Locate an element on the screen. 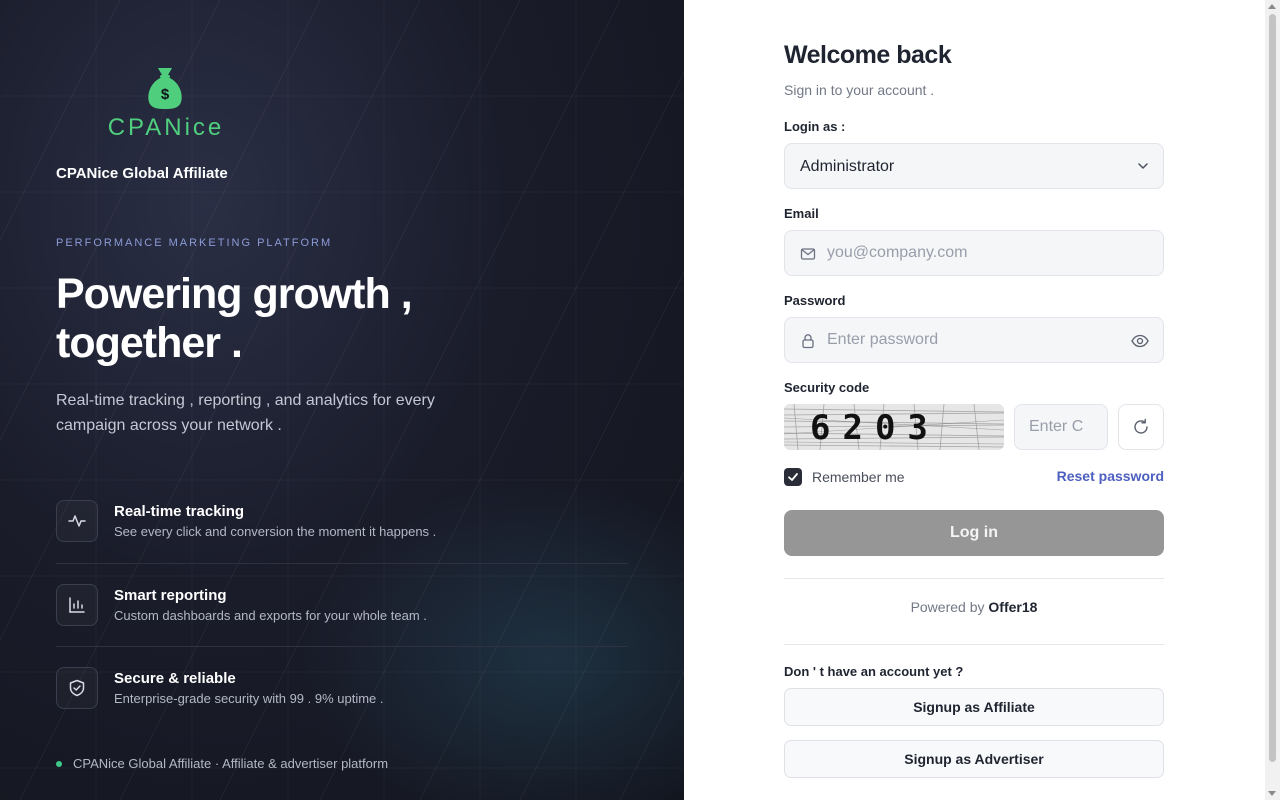 This screenshot has height=800, width=1280. refresh-icon is located at coordinates (1141, 426).